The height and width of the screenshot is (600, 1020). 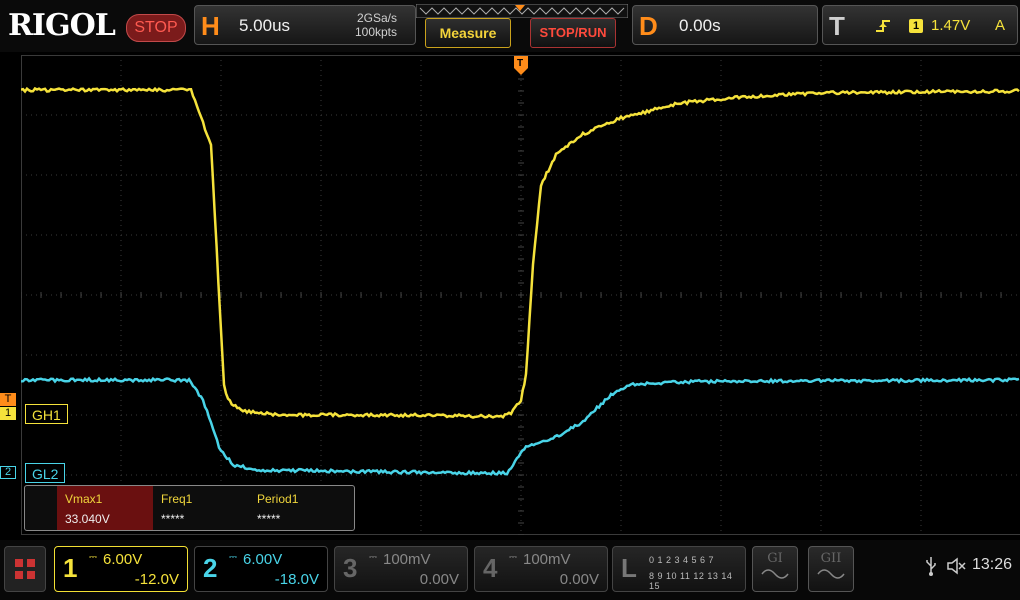 What do you see at coordinates (697, 581) in the screenshot?
I see `logic-bits-row2: 8 9 10 11 12 13 14 15` at bounding box center [697, 581].